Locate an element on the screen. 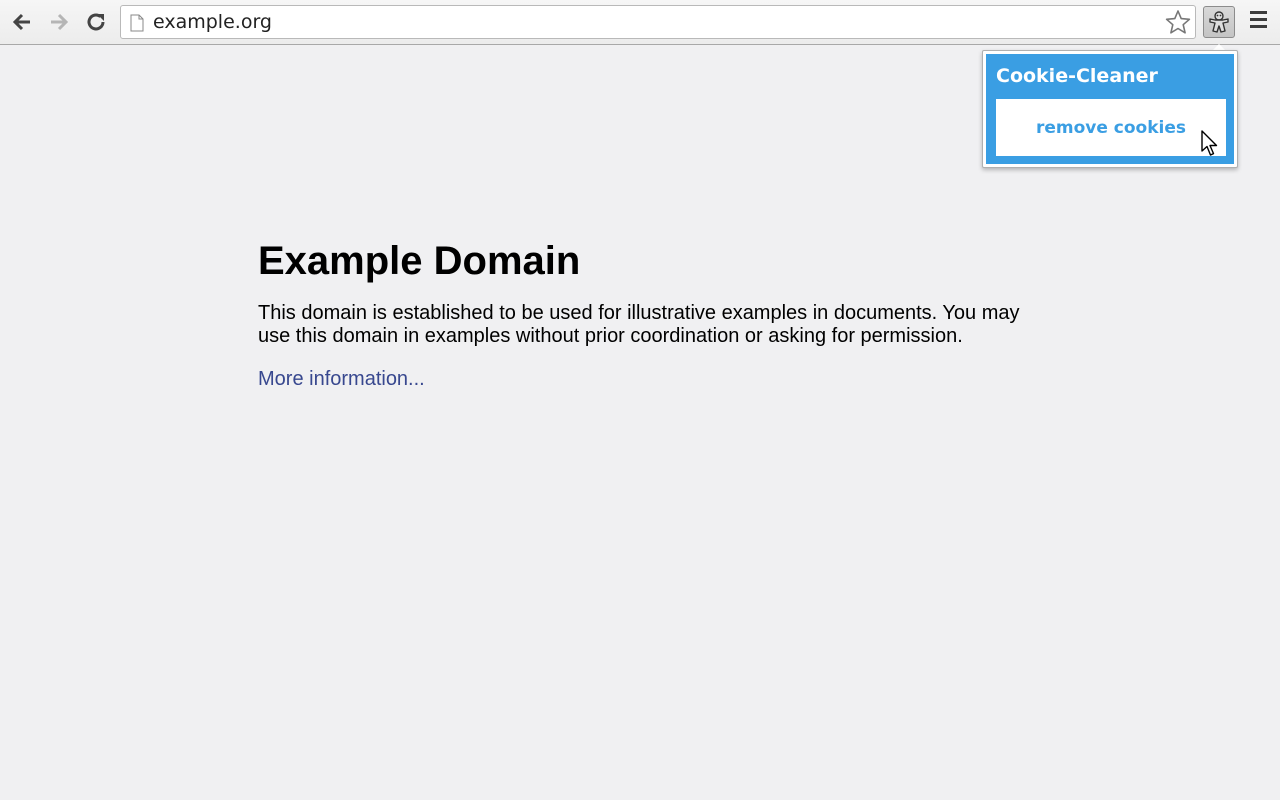  mouse-cursor-icon is located at coordinates (1209, 143).